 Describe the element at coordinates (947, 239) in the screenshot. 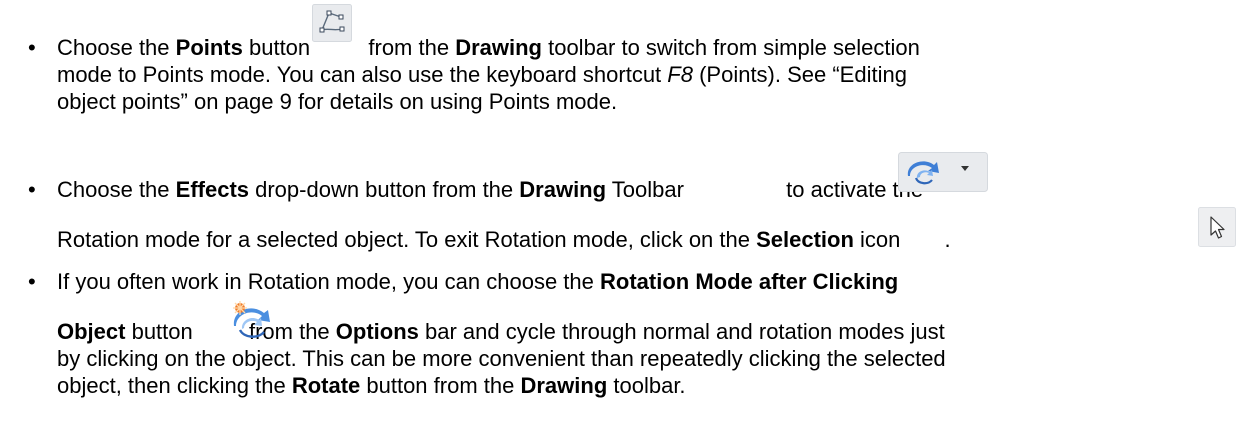

I see `text-run: .` at that location.